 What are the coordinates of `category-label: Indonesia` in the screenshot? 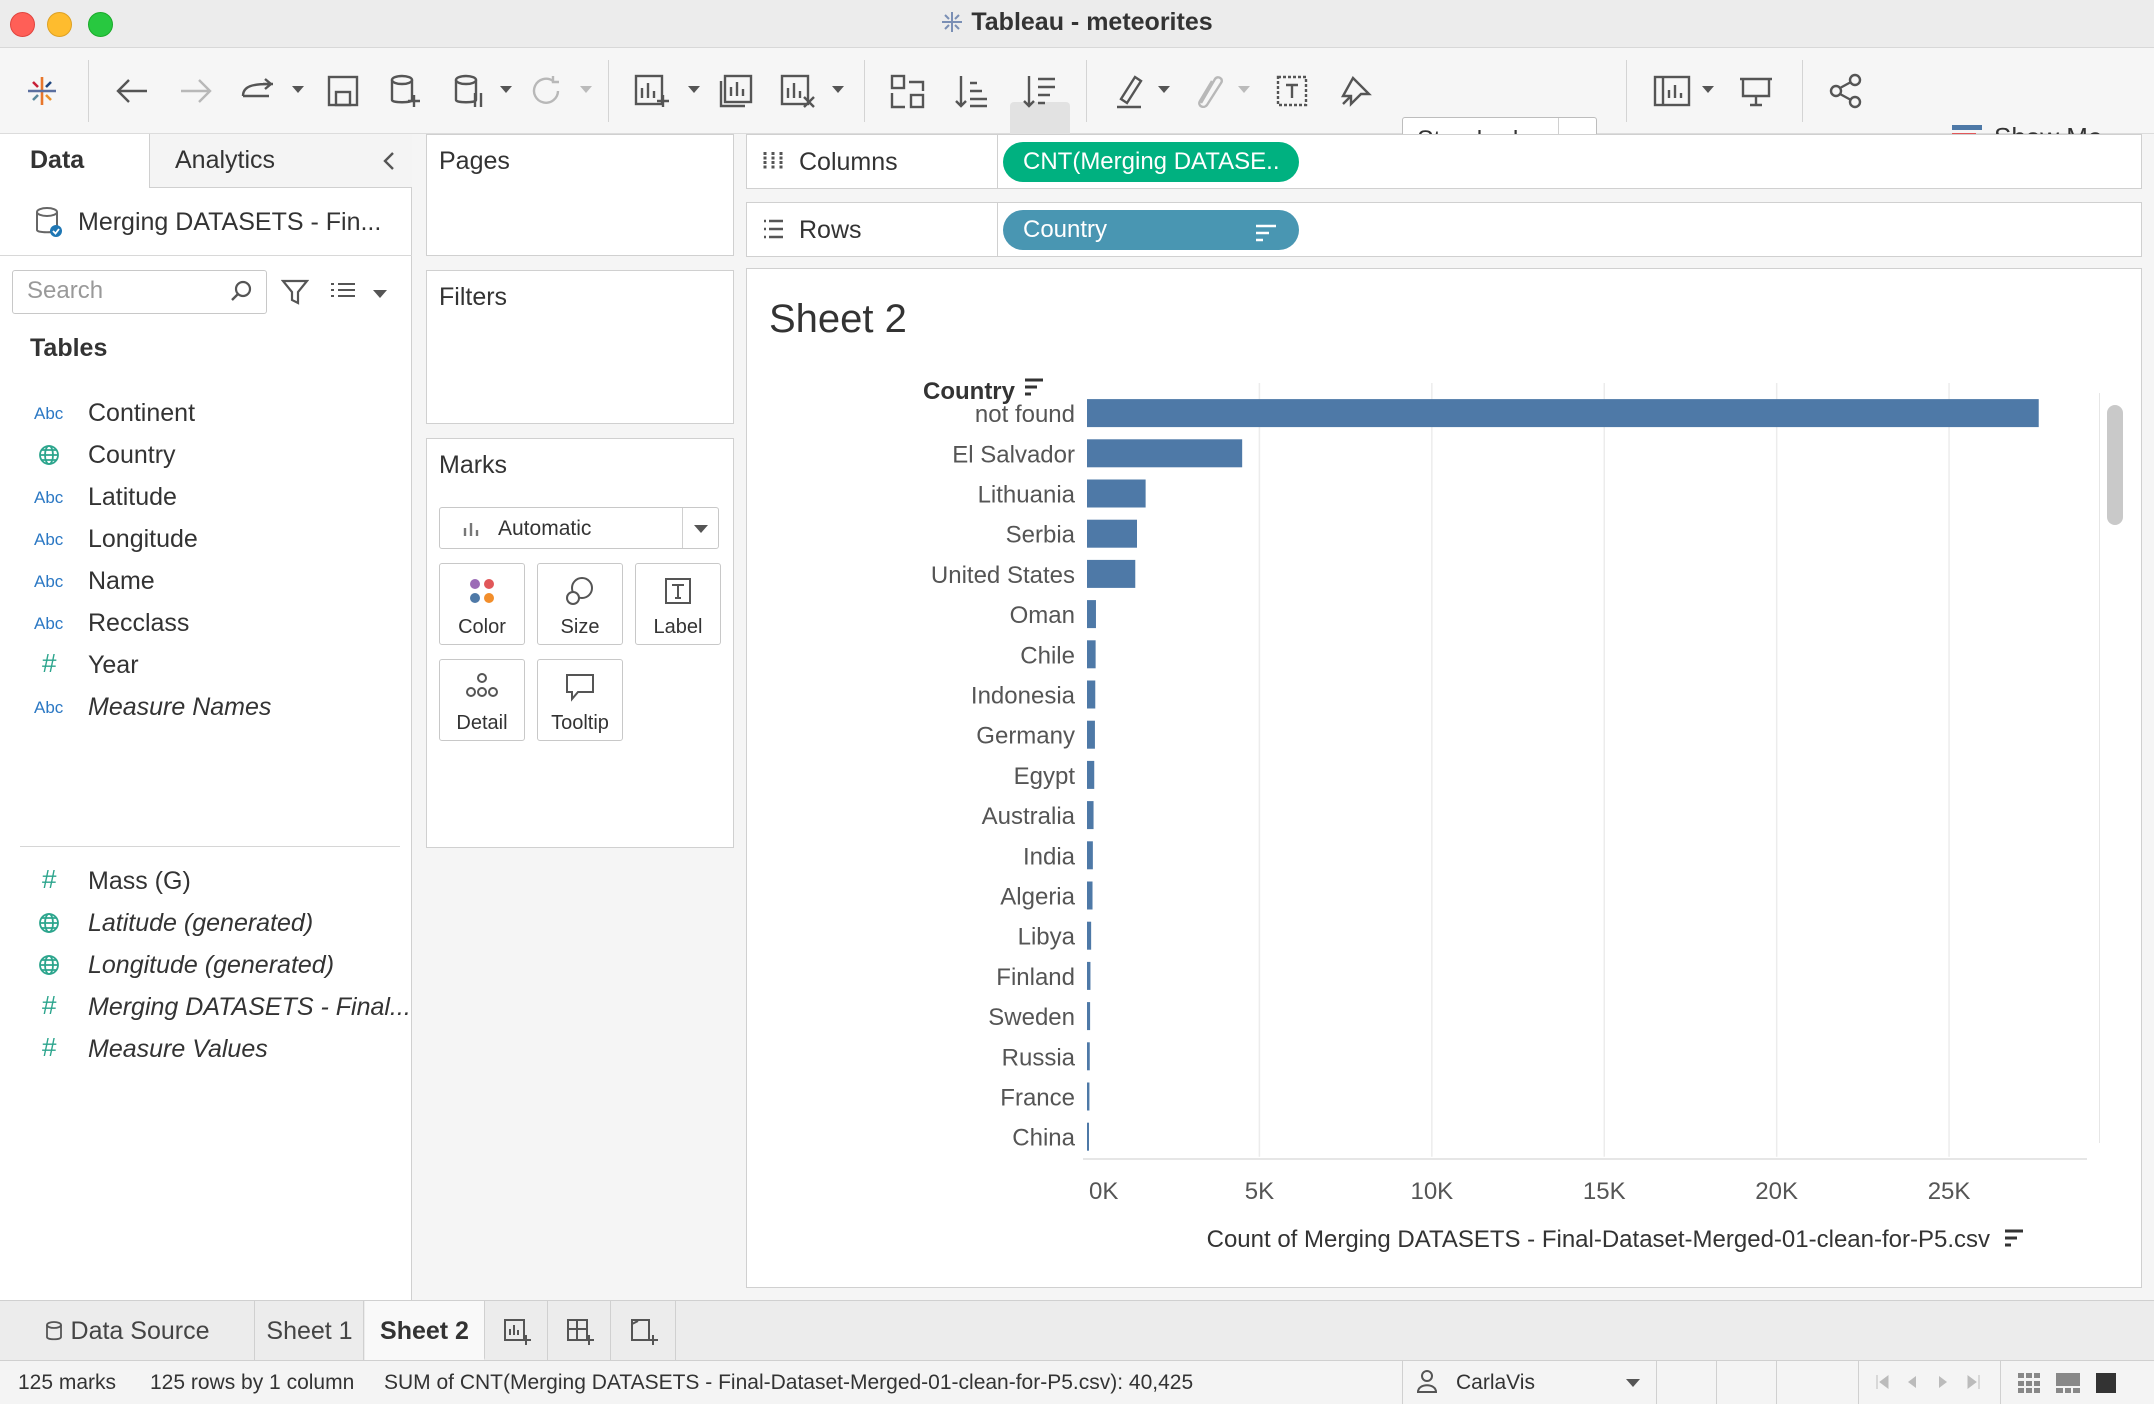 It's located at (1023, 696).